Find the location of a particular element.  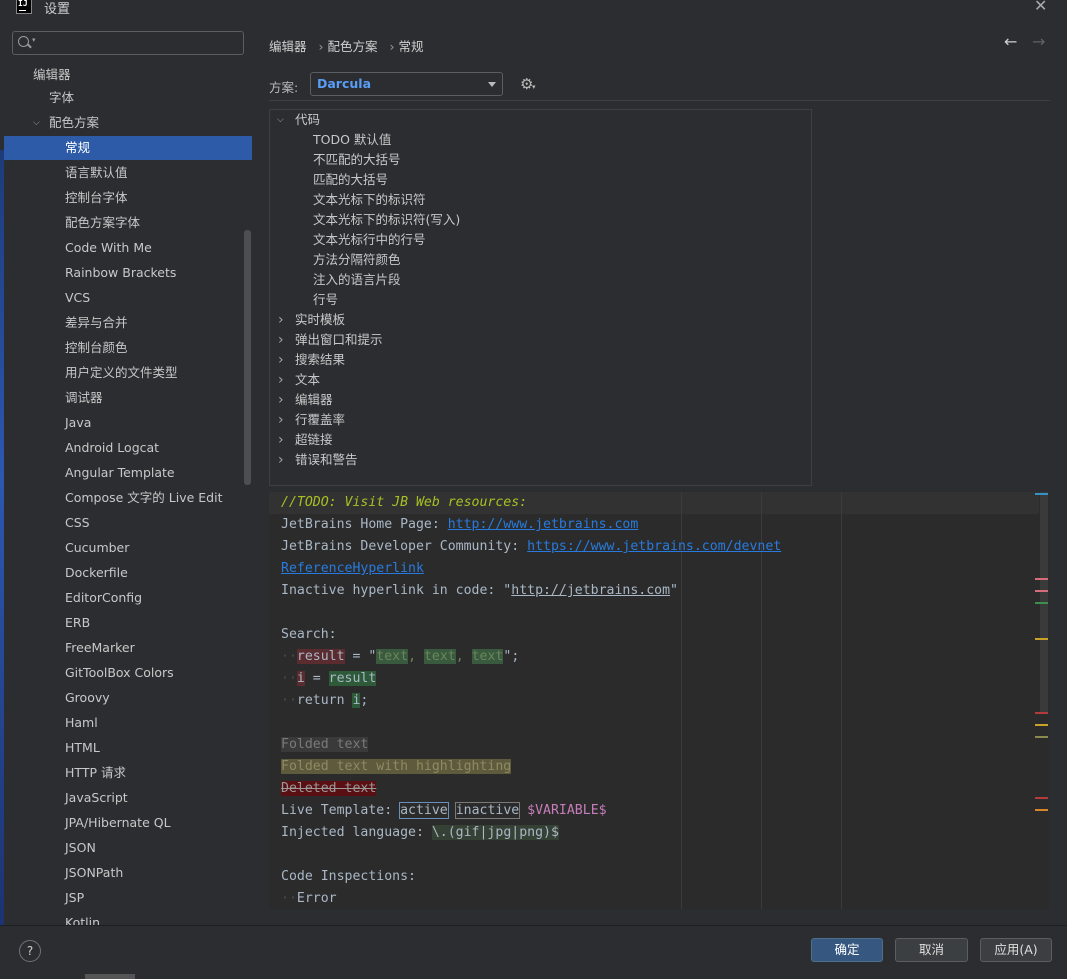

apply-button: 应用(A) is located at coordinates (1016, 950).